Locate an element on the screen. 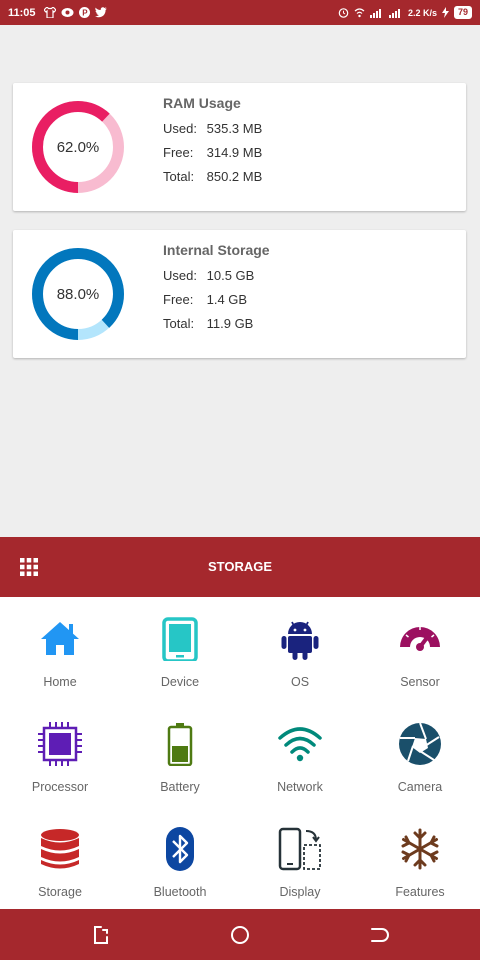  battery-level: 79 is located at coordinates (462, 12).